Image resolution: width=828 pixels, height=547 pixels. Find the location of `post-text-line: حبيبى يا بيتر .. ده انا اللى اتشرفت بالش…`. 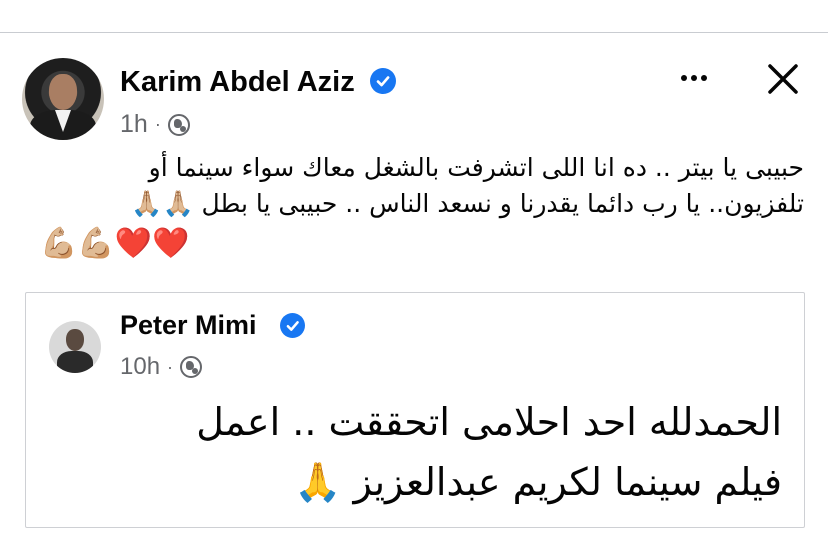

post-text-line: حبيبى يا بيتر .. ده انا اللى اتشرفت بالش… is located at coordinates (476, 167).